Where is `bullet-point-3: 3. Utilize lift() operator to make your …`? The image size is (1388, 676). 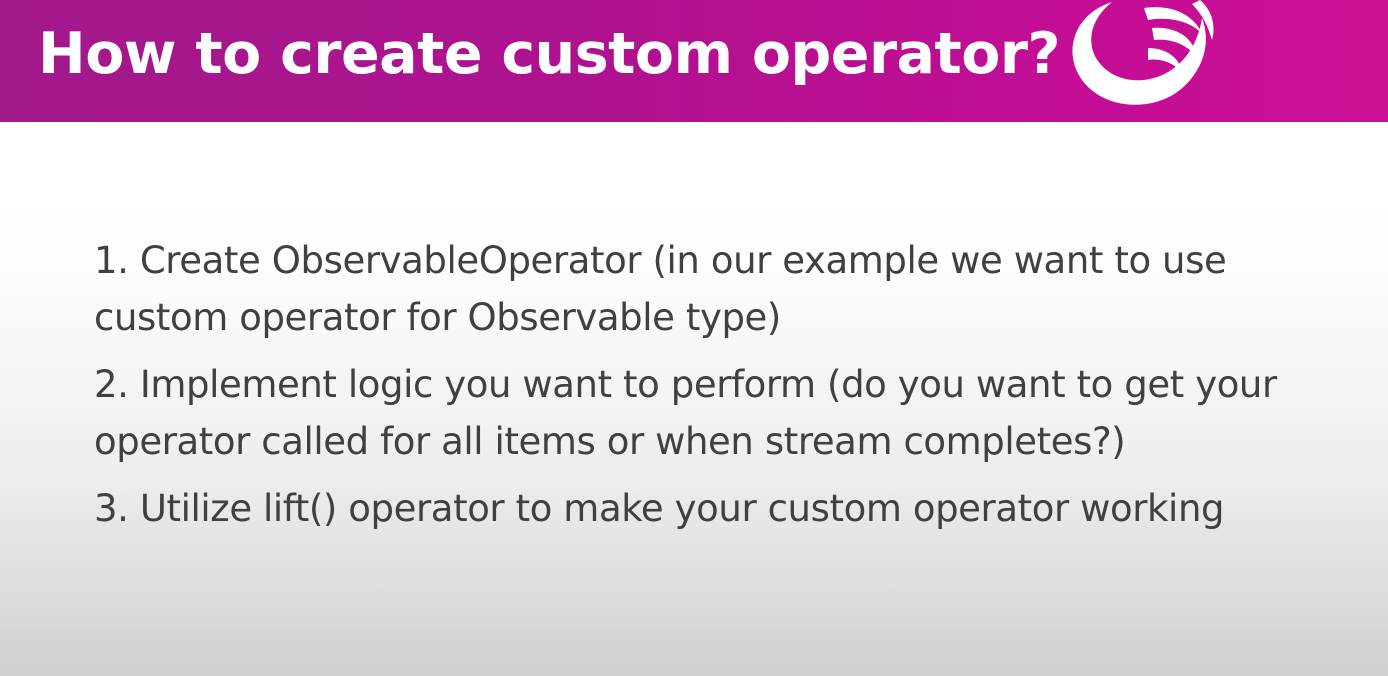 bullet-point-3: 3. Utilize lift() operator to make your … is located at coordinates (659, 508).